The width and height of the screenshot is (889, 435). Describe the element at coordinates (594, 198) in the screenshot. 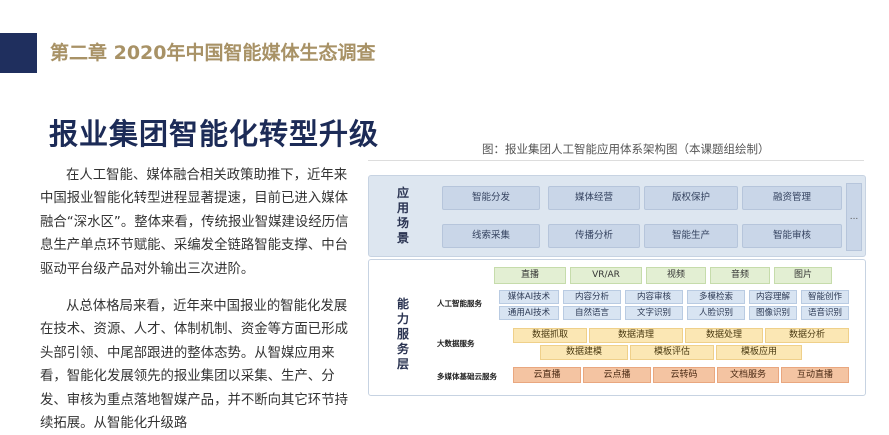

I see `app-box: 媒体经营` at that location.